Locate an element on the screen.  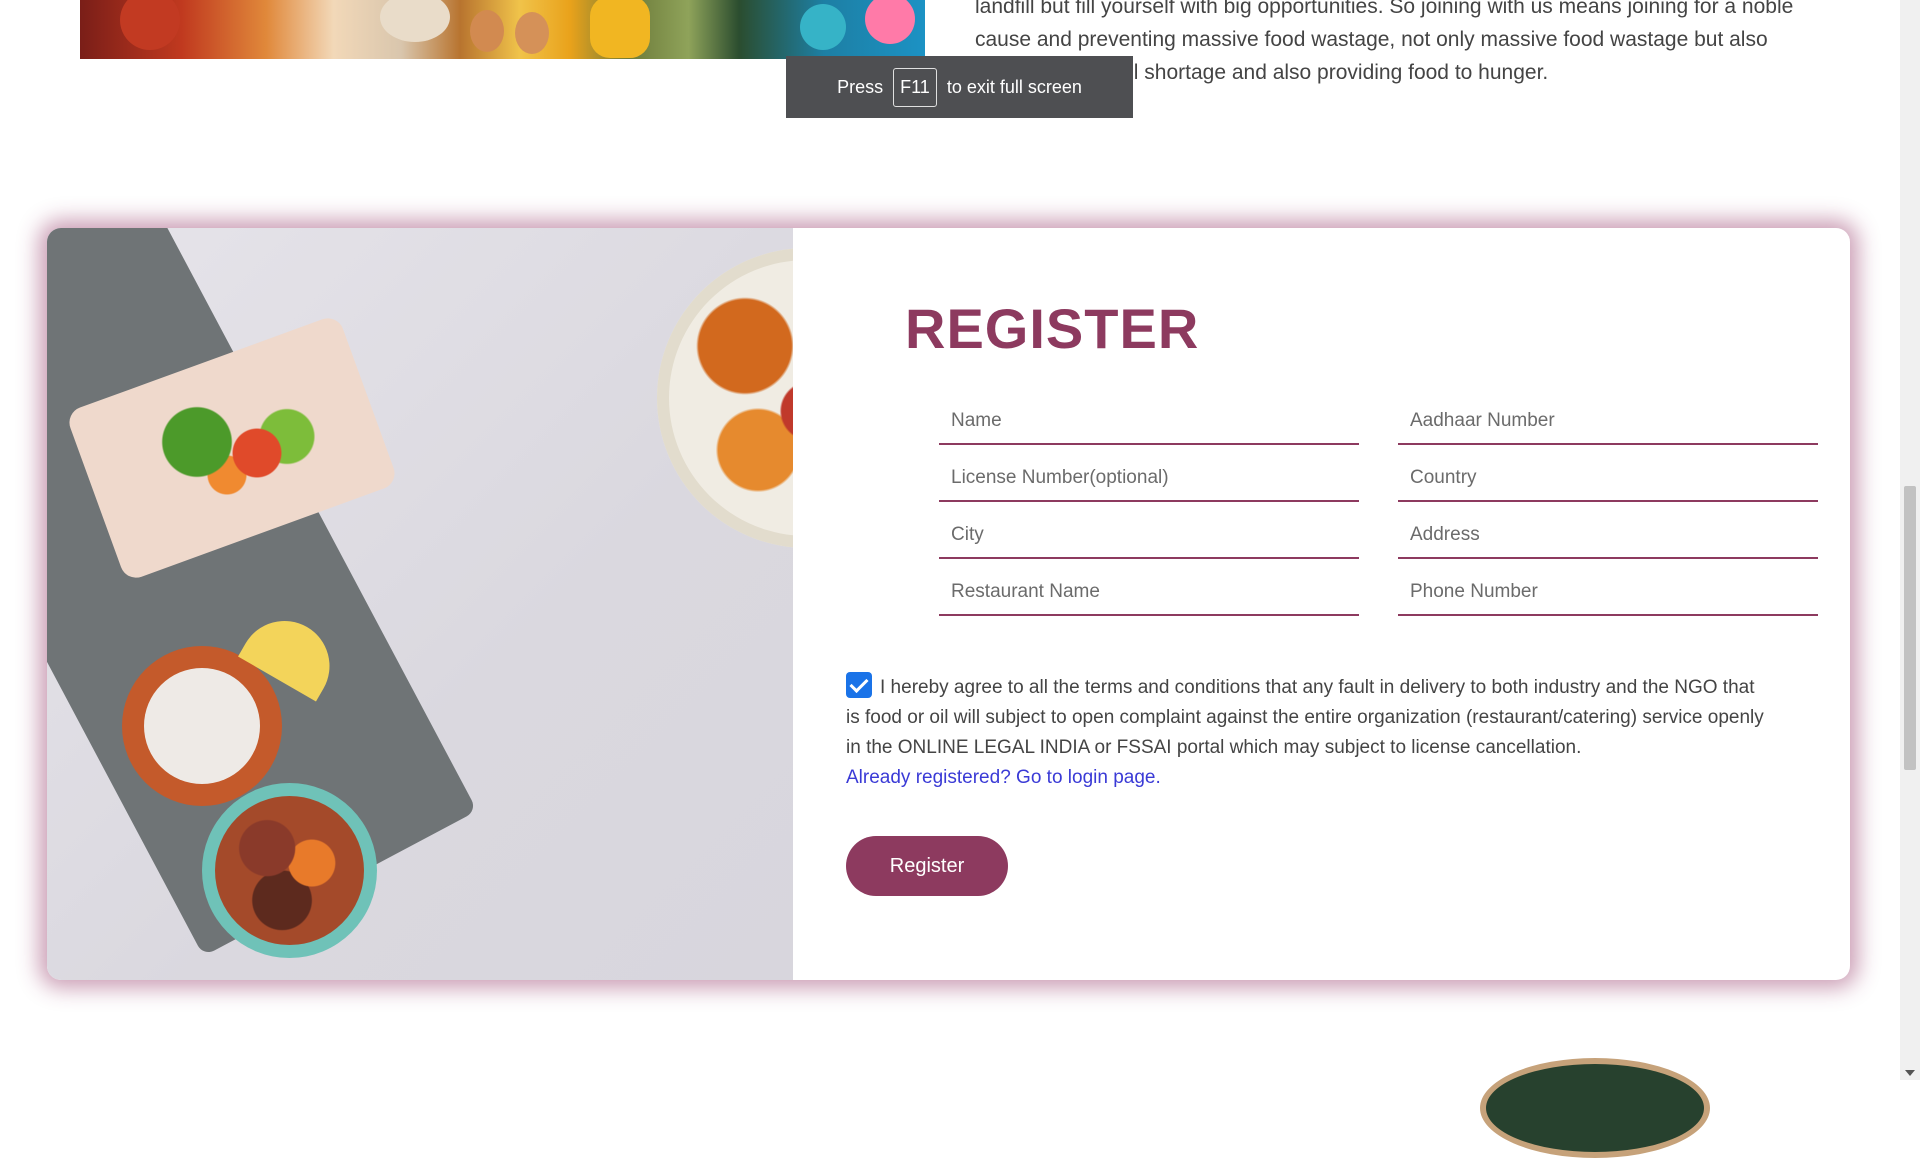
scrollbar-thumb is located at coordinates (1910, 628).